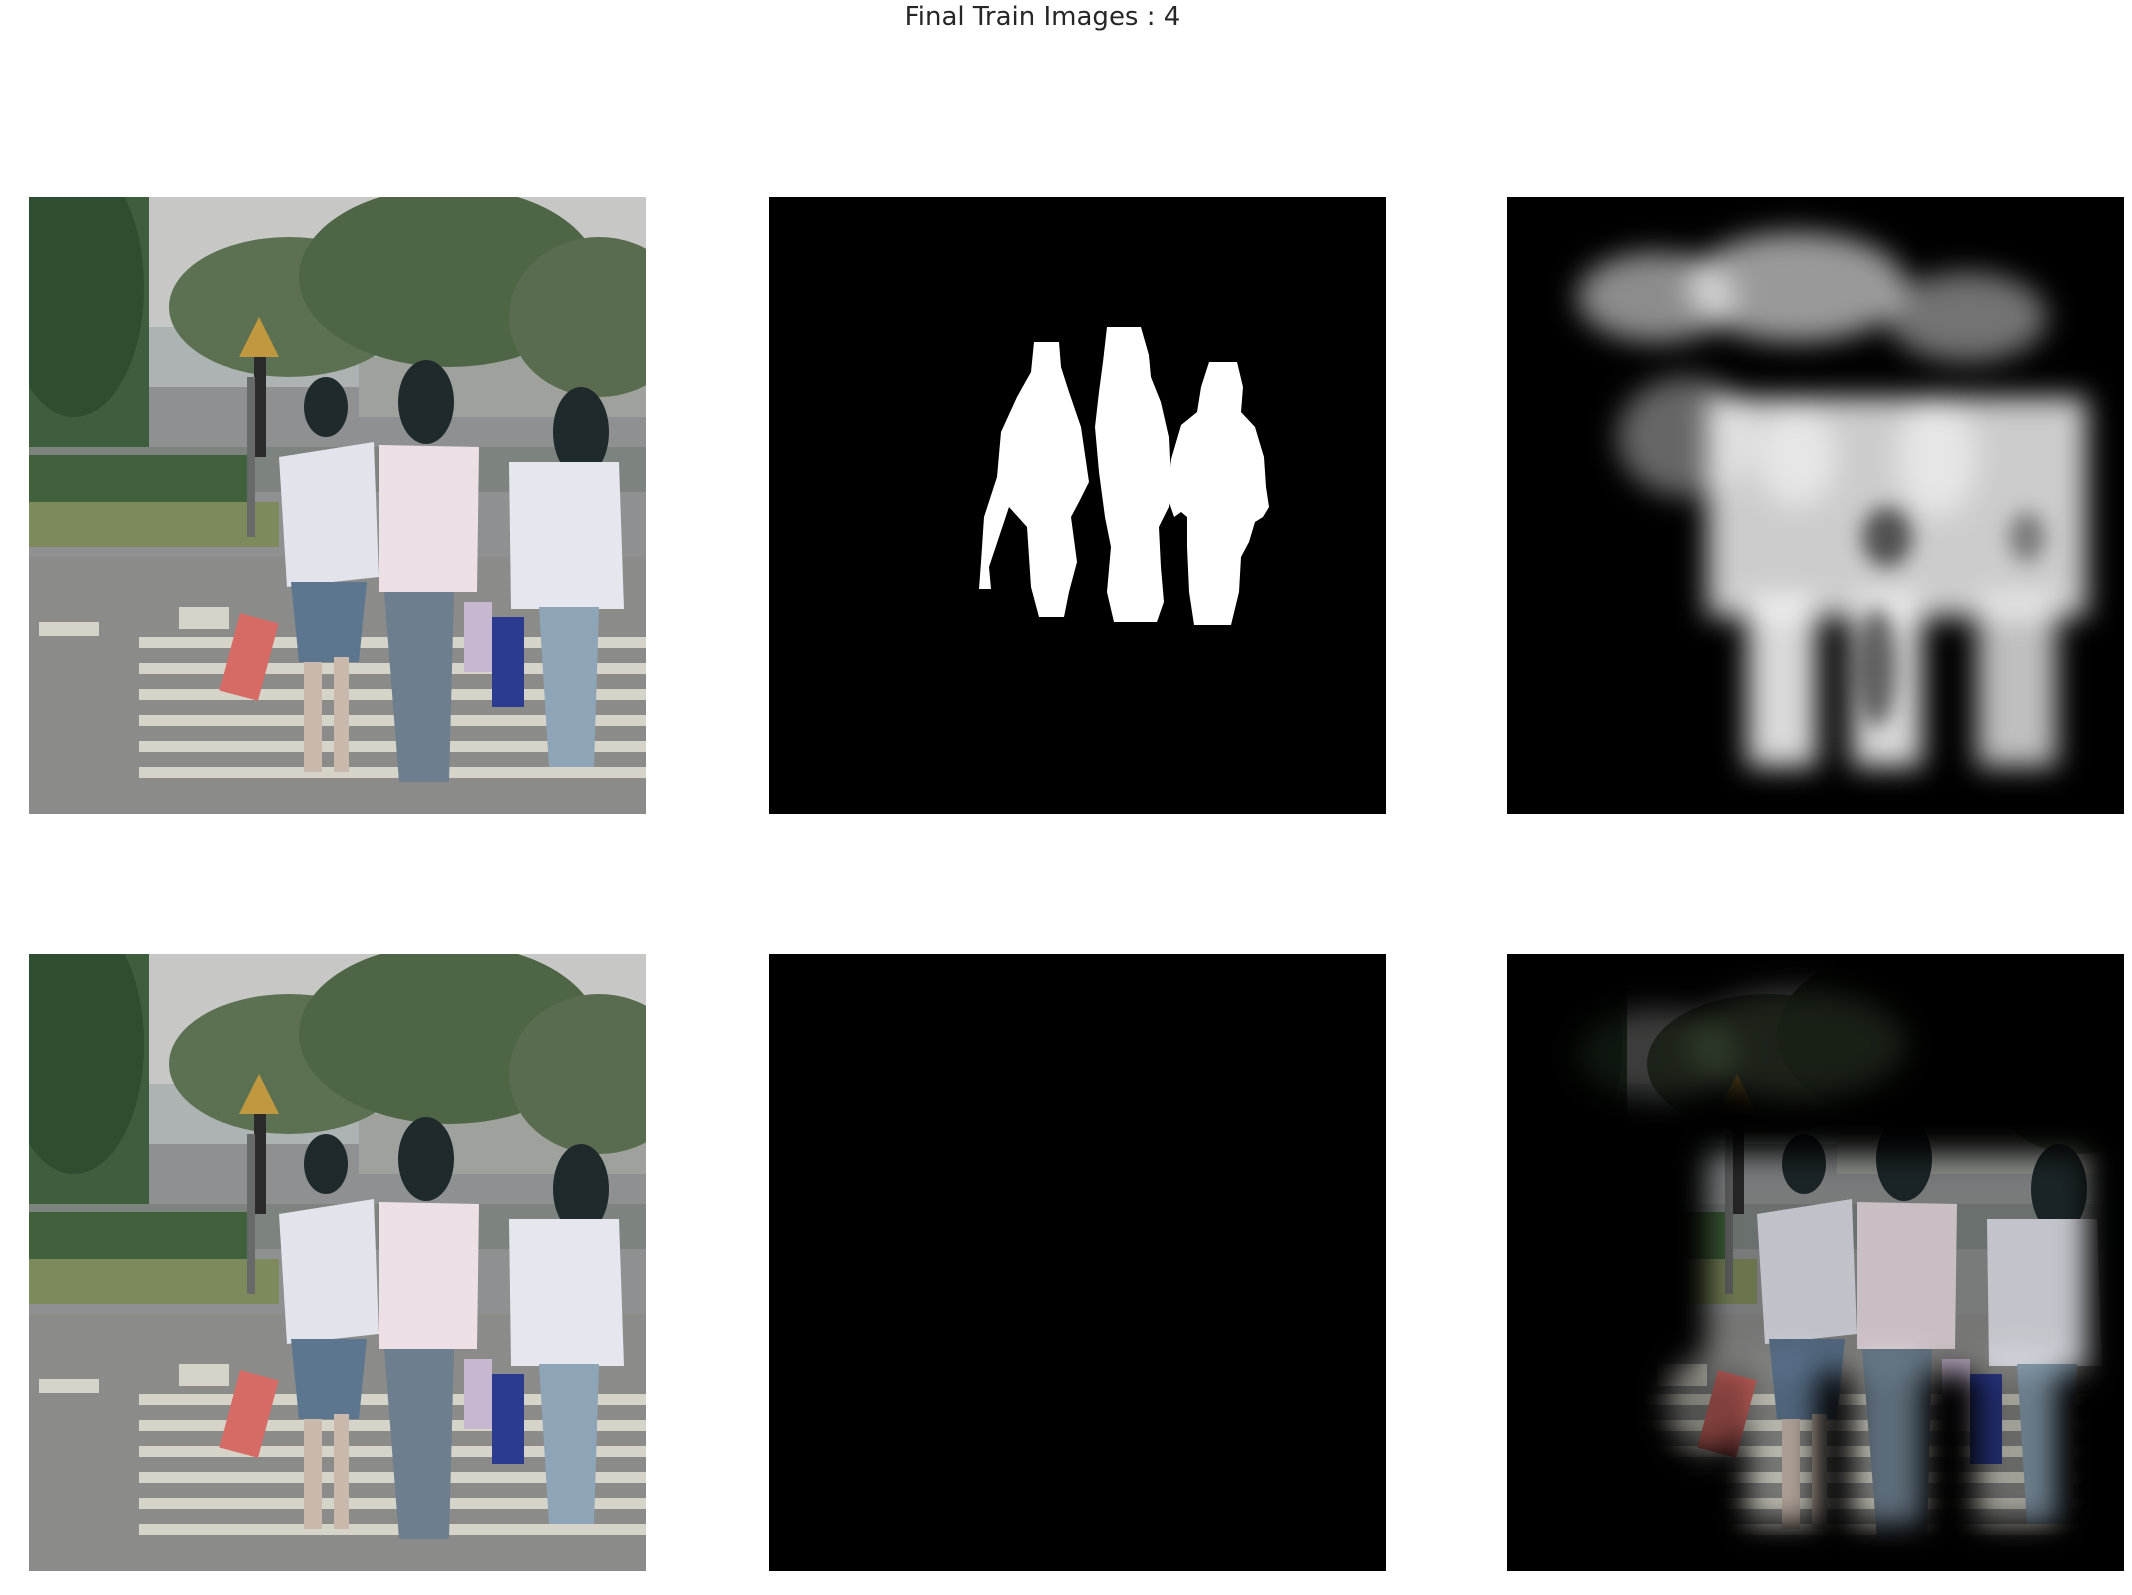  What do you see at coordinates (337, 1262) in the screenshot?
I see `input-image-row2` at bounding box center [337, 1262].